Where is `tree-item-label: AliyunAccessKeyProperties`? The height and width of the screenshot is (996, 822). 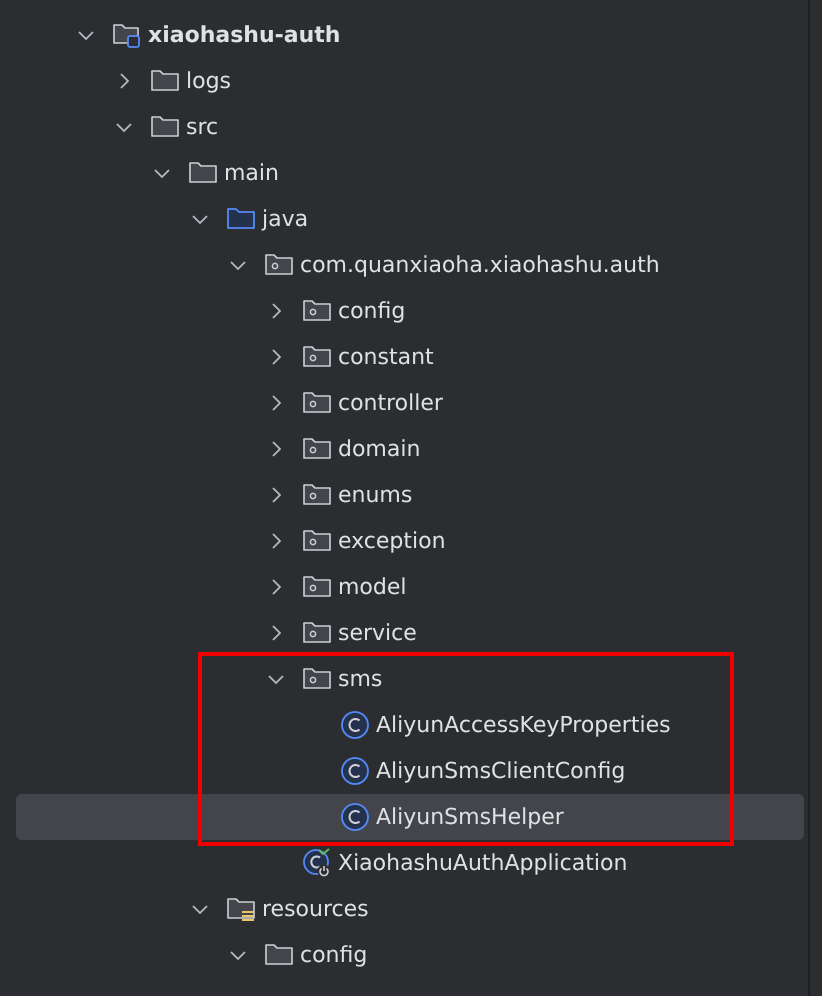
tree-item-label: AliyunAccessKeyProperties is located at coordinates (523, 725).